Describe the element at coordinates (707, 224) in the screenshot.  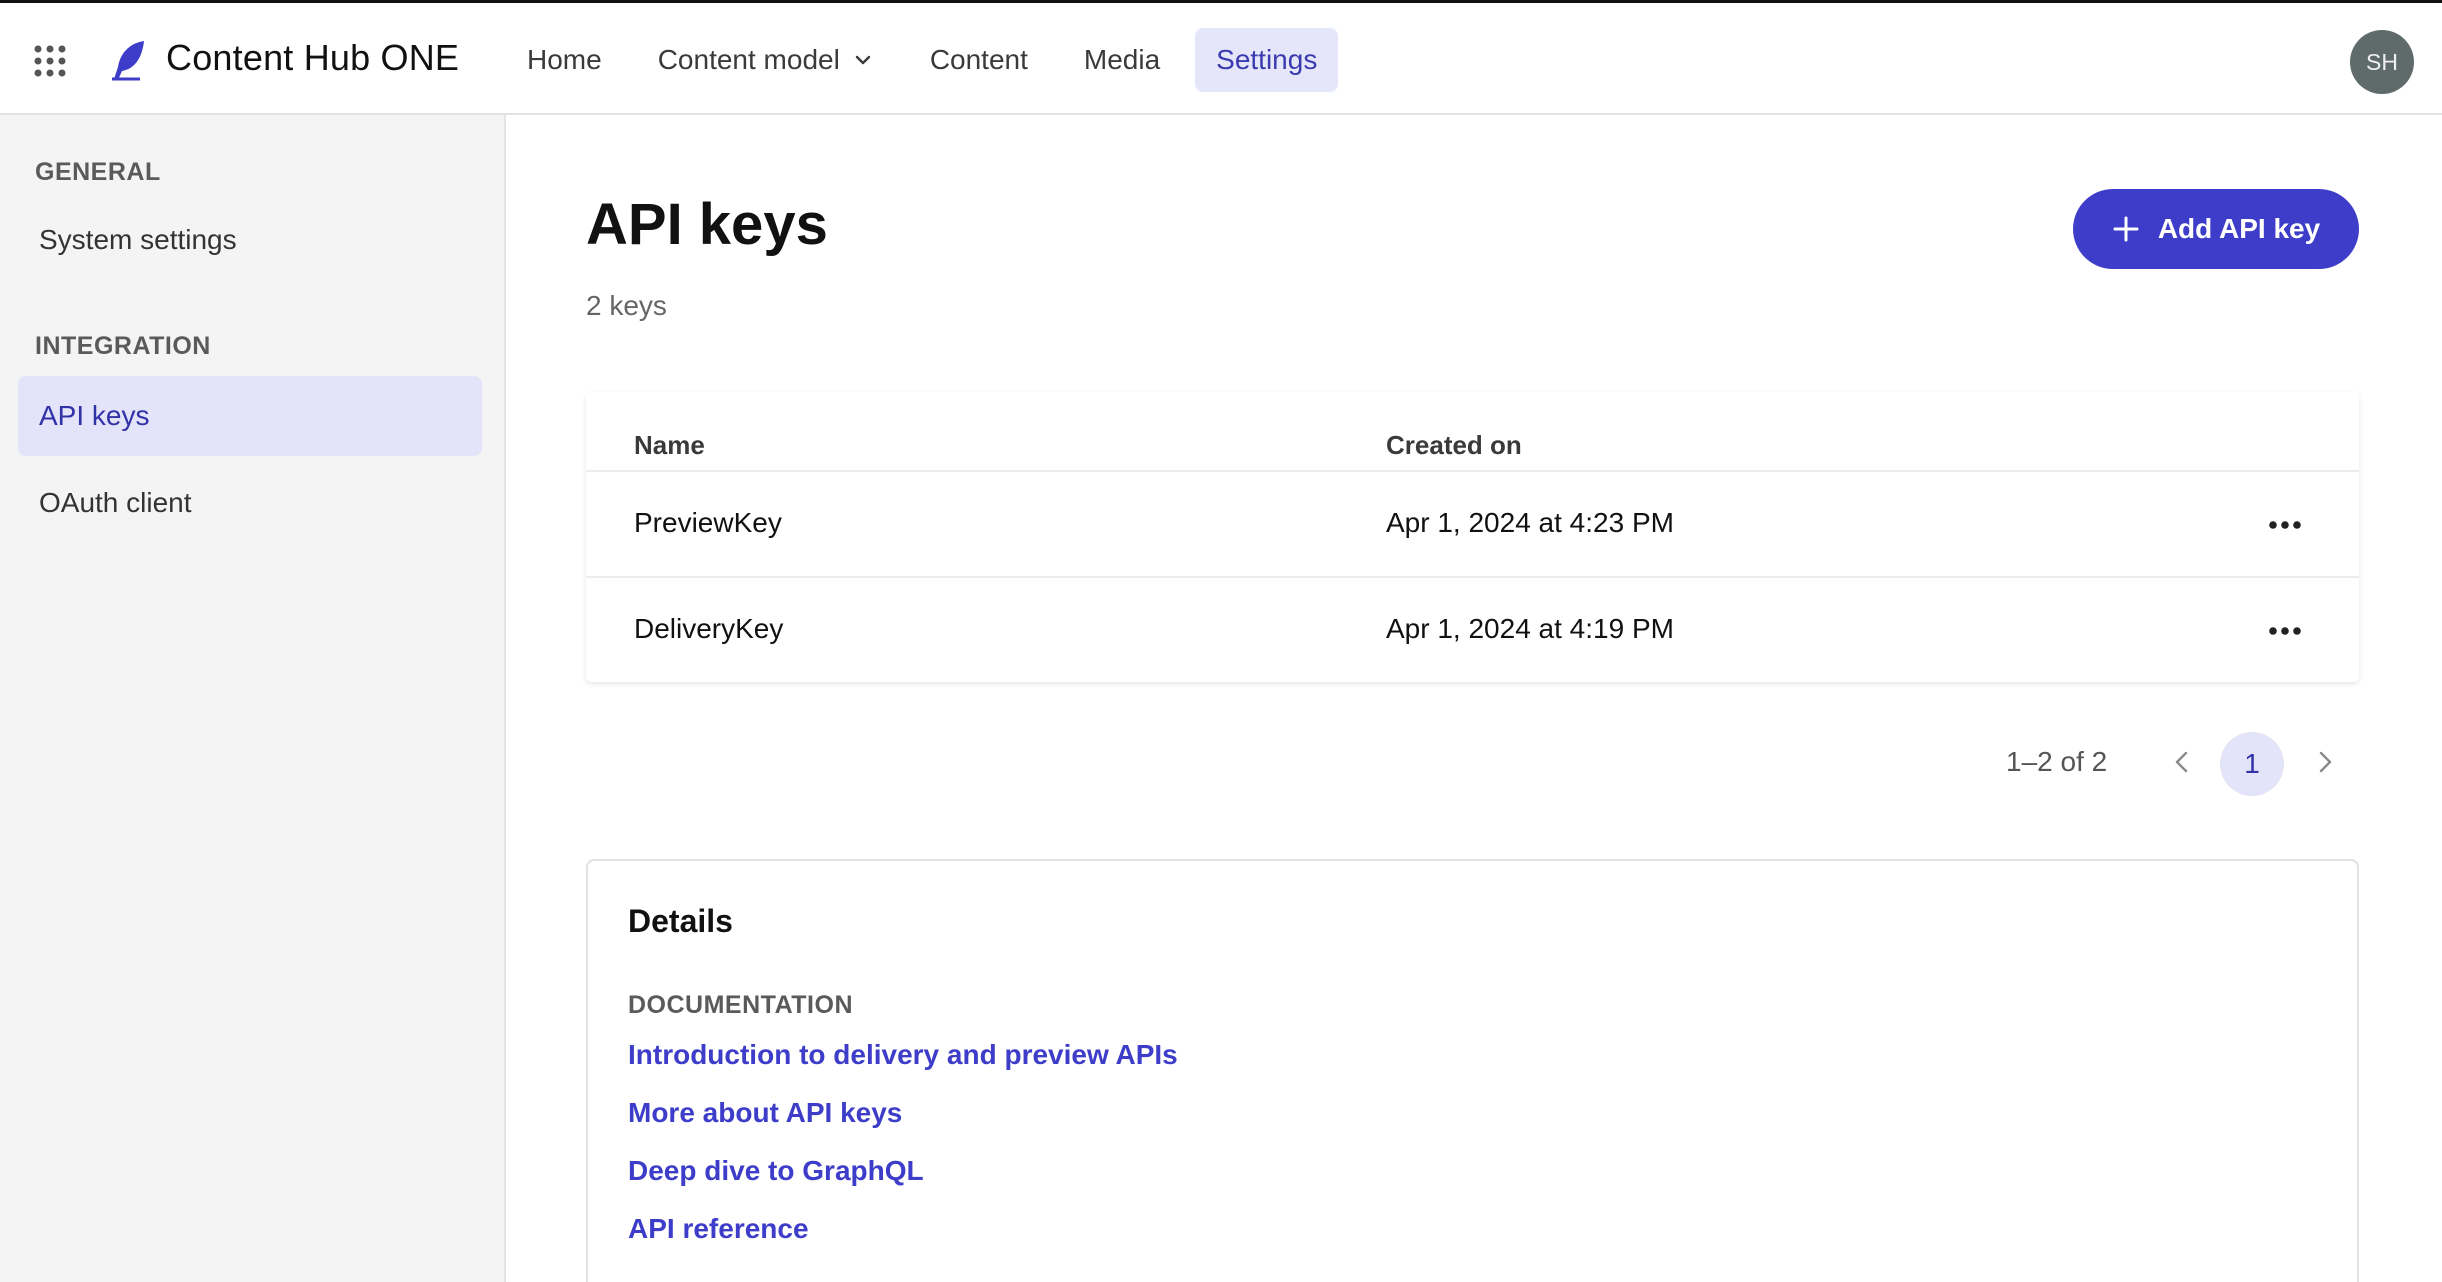
I see `page-title: API keys` at that location.